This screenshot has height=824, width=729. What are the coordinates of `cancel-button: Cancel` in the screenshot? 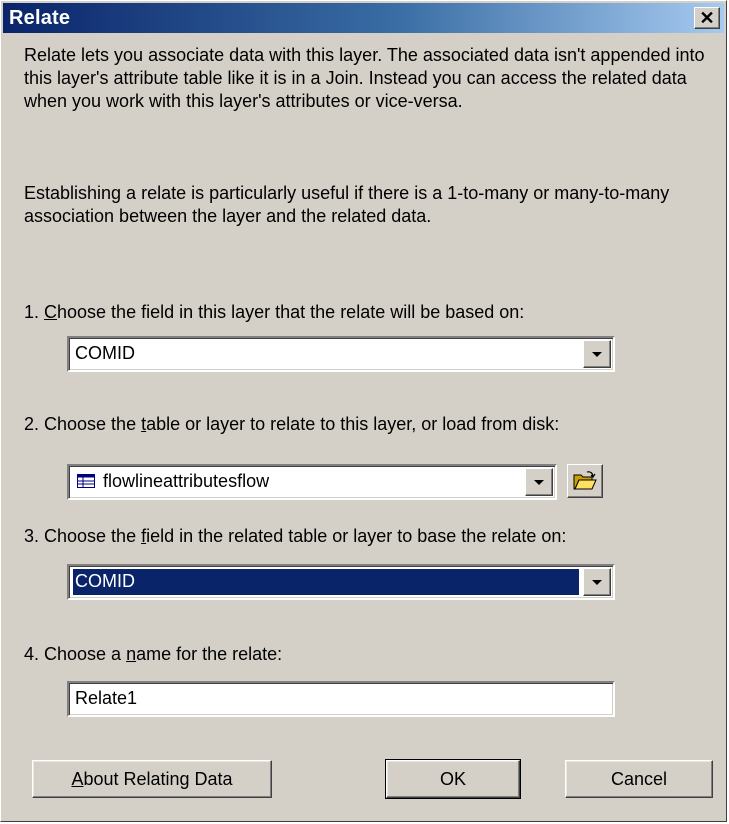 It's located at (639, 779).